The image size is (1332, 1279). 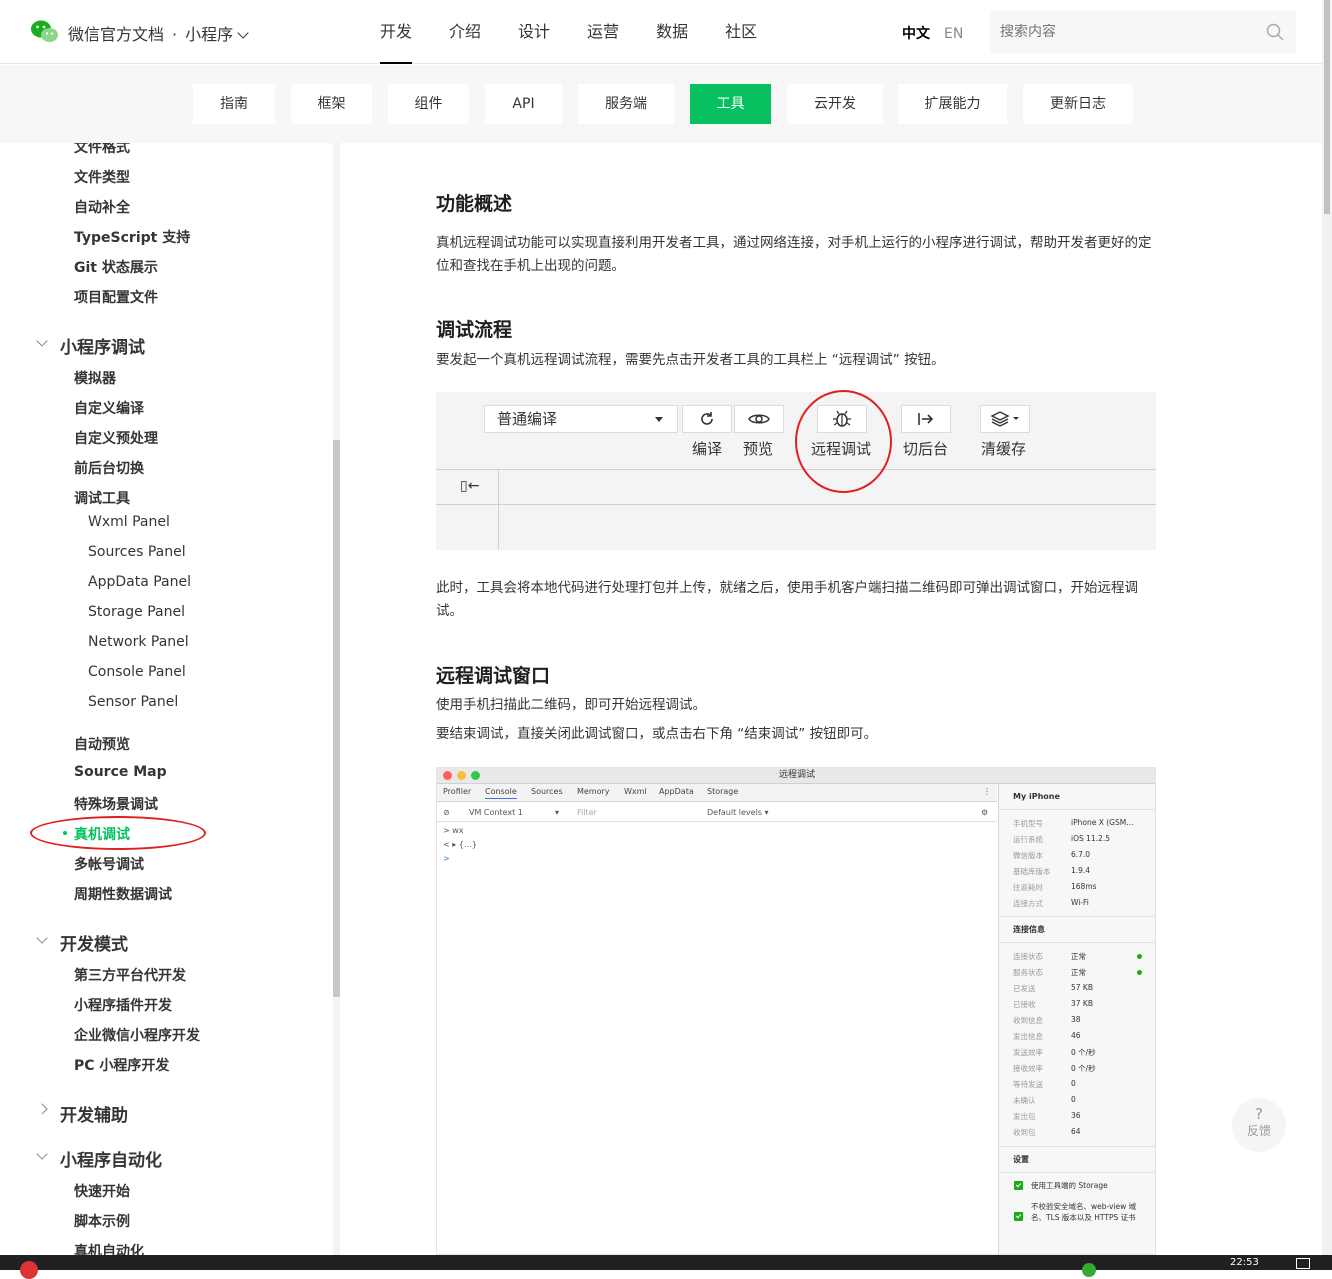 What do you see at coordinates (461, 775) in the screenshot?
I see `minimize-dot-icon` at bounding box center [461, 775].